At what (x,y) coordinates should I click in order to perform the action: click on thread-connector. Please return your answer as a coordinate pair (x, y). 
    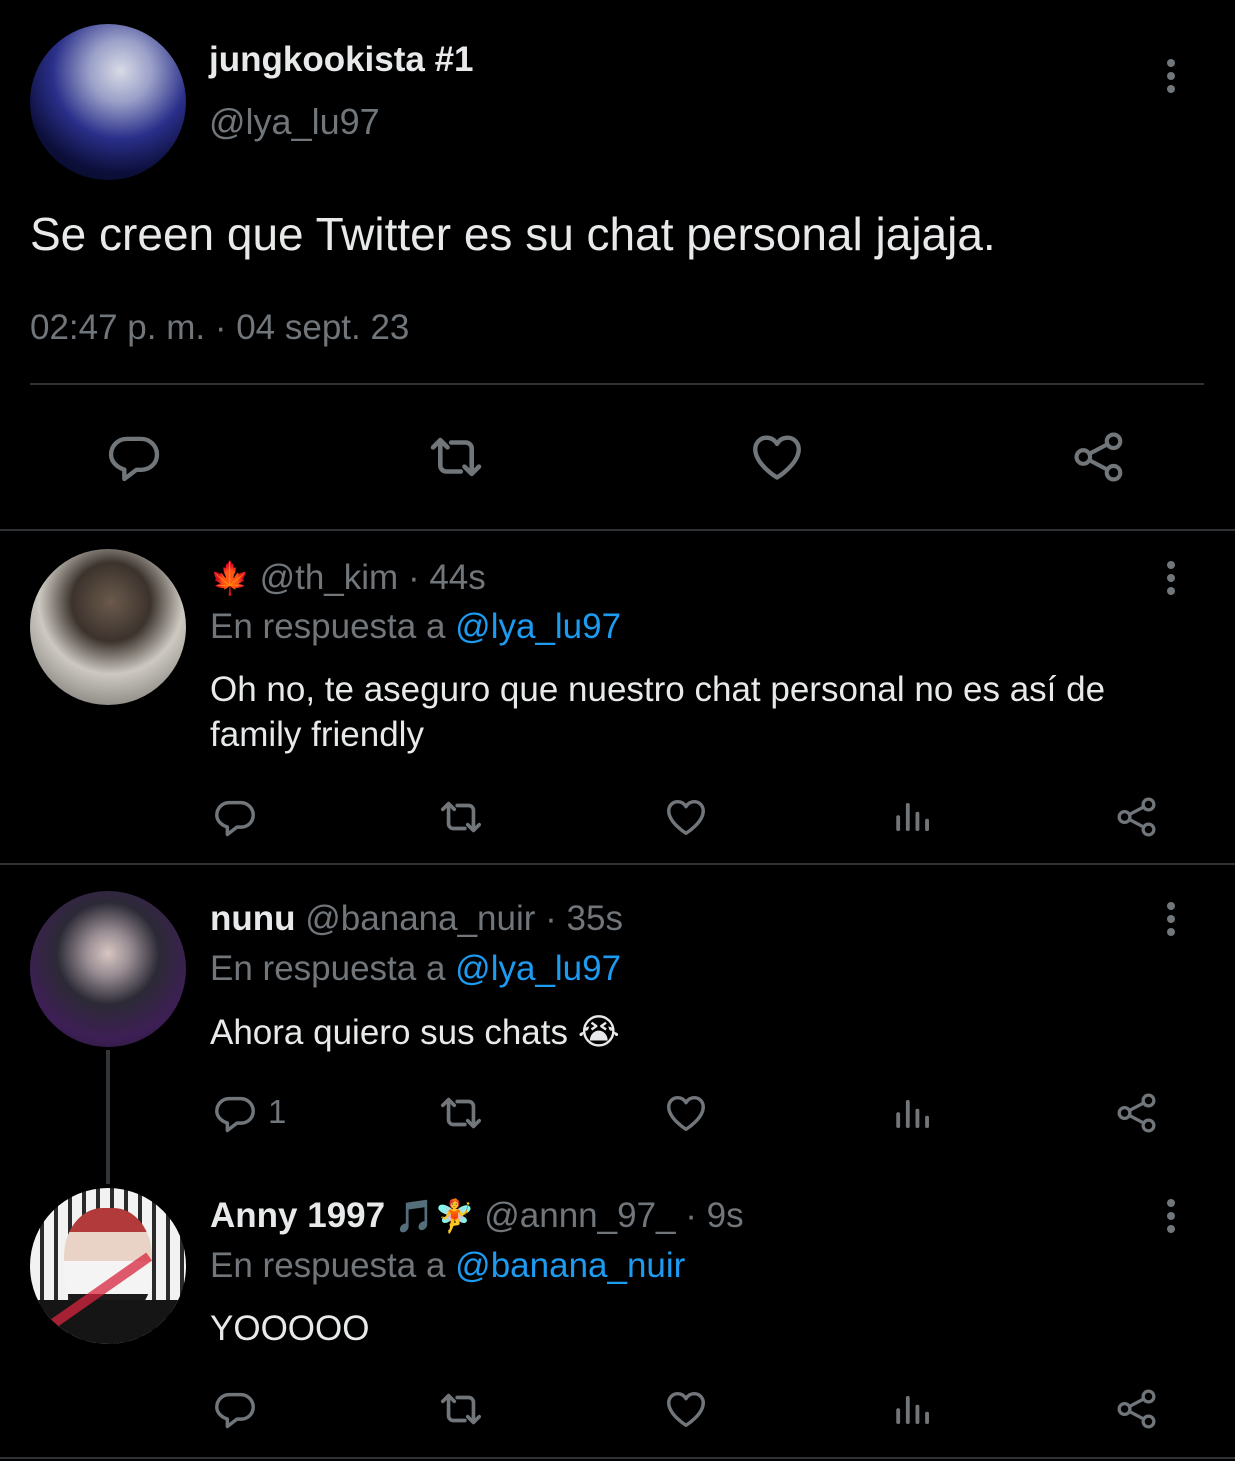
    Looking at the image, I should click on (108, 1117).